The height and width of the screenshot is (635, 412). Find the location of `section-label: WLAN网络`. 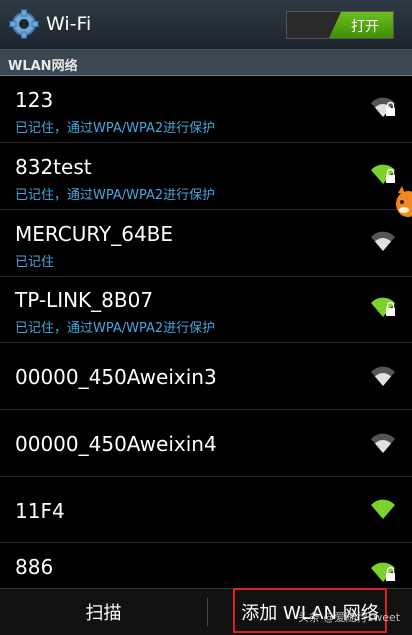

section-label: WLAN网络 is located at coordinates (43, 66).